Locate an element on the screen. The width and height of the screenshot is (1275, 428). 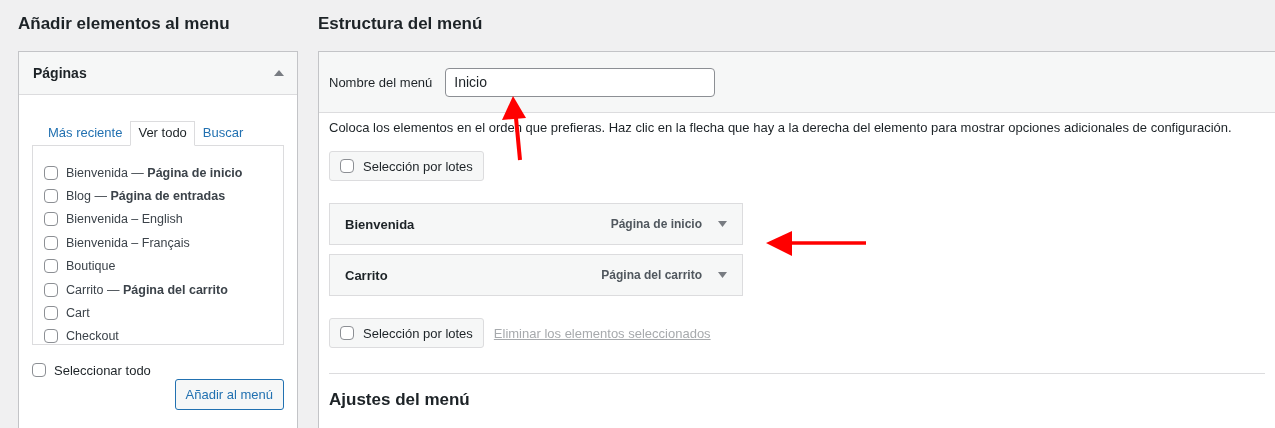
tab: Buscar is located at coordinates (223, 133).